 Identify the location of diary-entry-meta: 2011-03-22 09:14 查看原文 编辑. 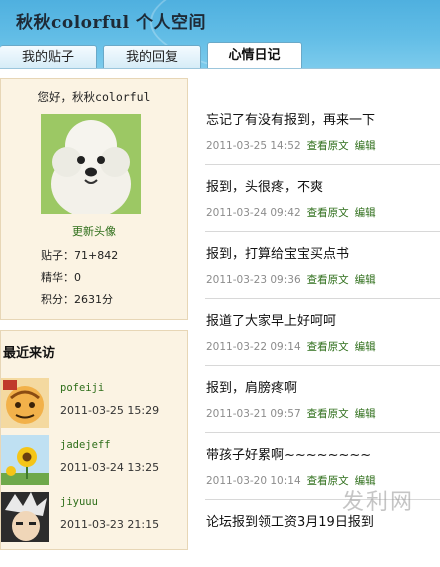
(291, 346).